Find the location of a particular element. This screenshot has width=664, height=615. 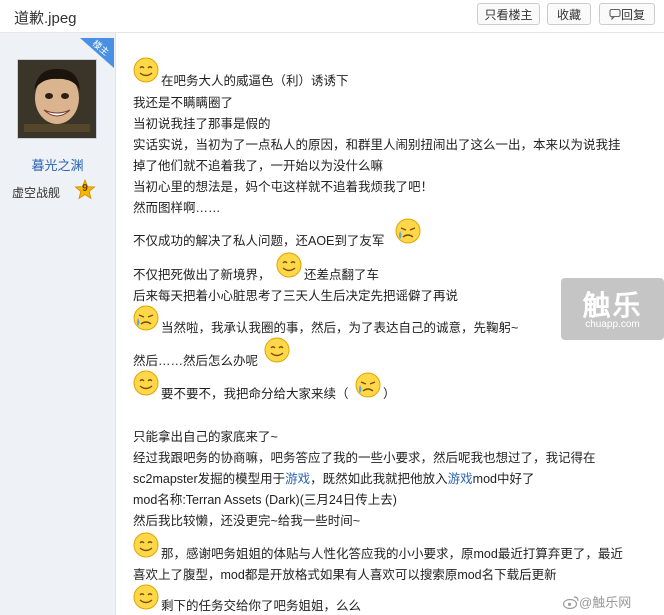

avatar-image is located at coordinates (57, 99).